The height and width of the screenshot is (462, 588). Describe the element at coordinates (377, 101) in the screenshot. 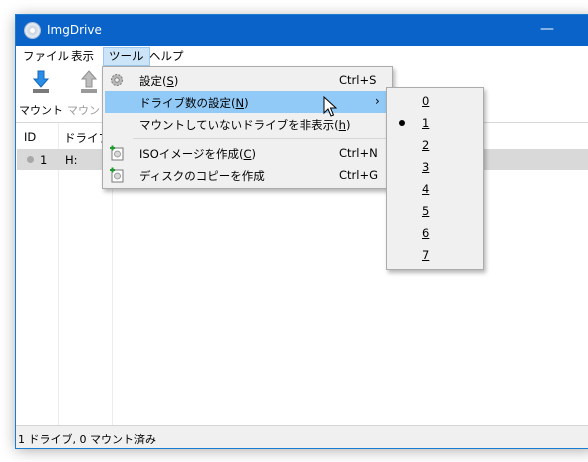

I see `submenu-arrow-icon: ›` at that location.